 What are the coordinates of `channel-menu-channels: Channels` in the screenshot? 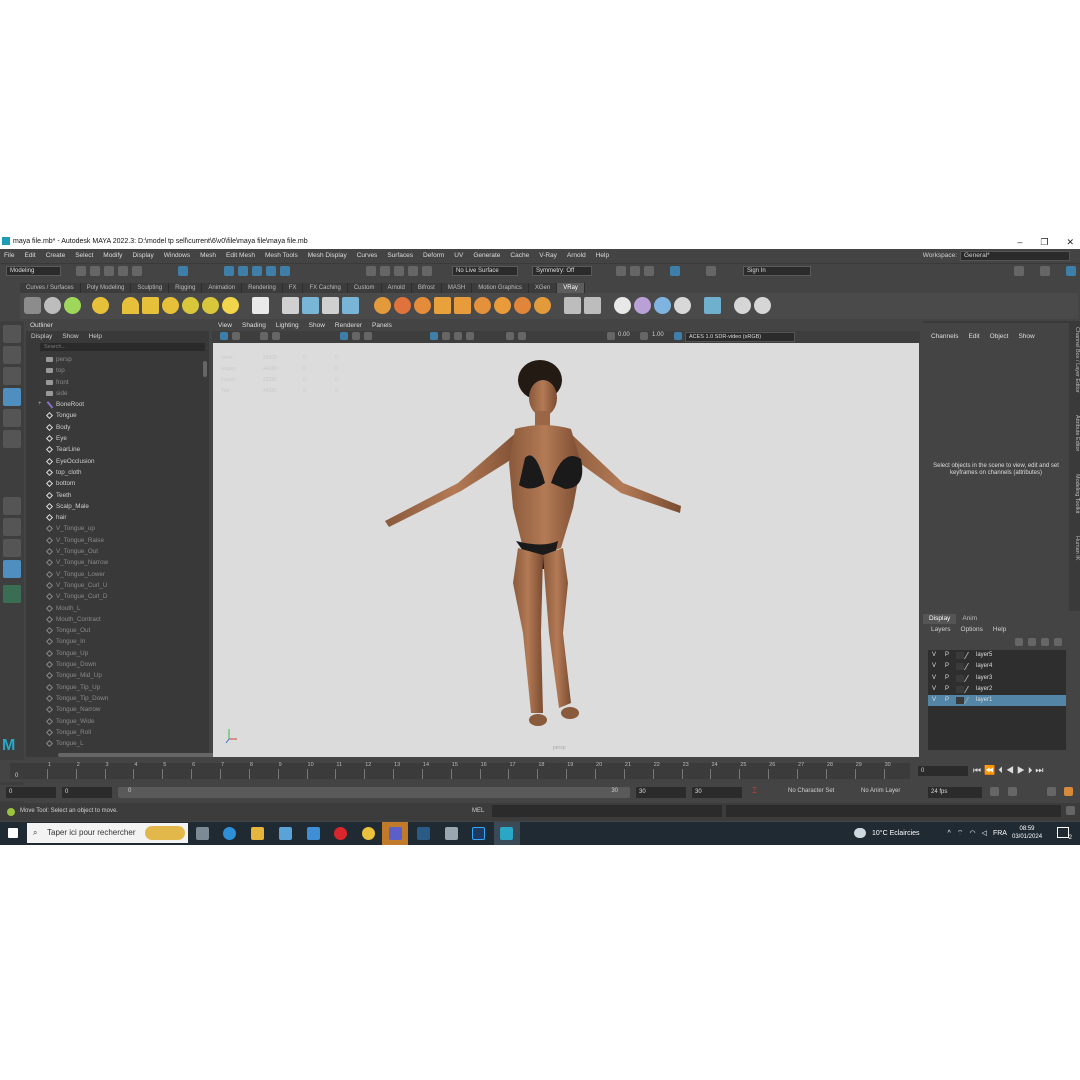 It's located at (944, 336).